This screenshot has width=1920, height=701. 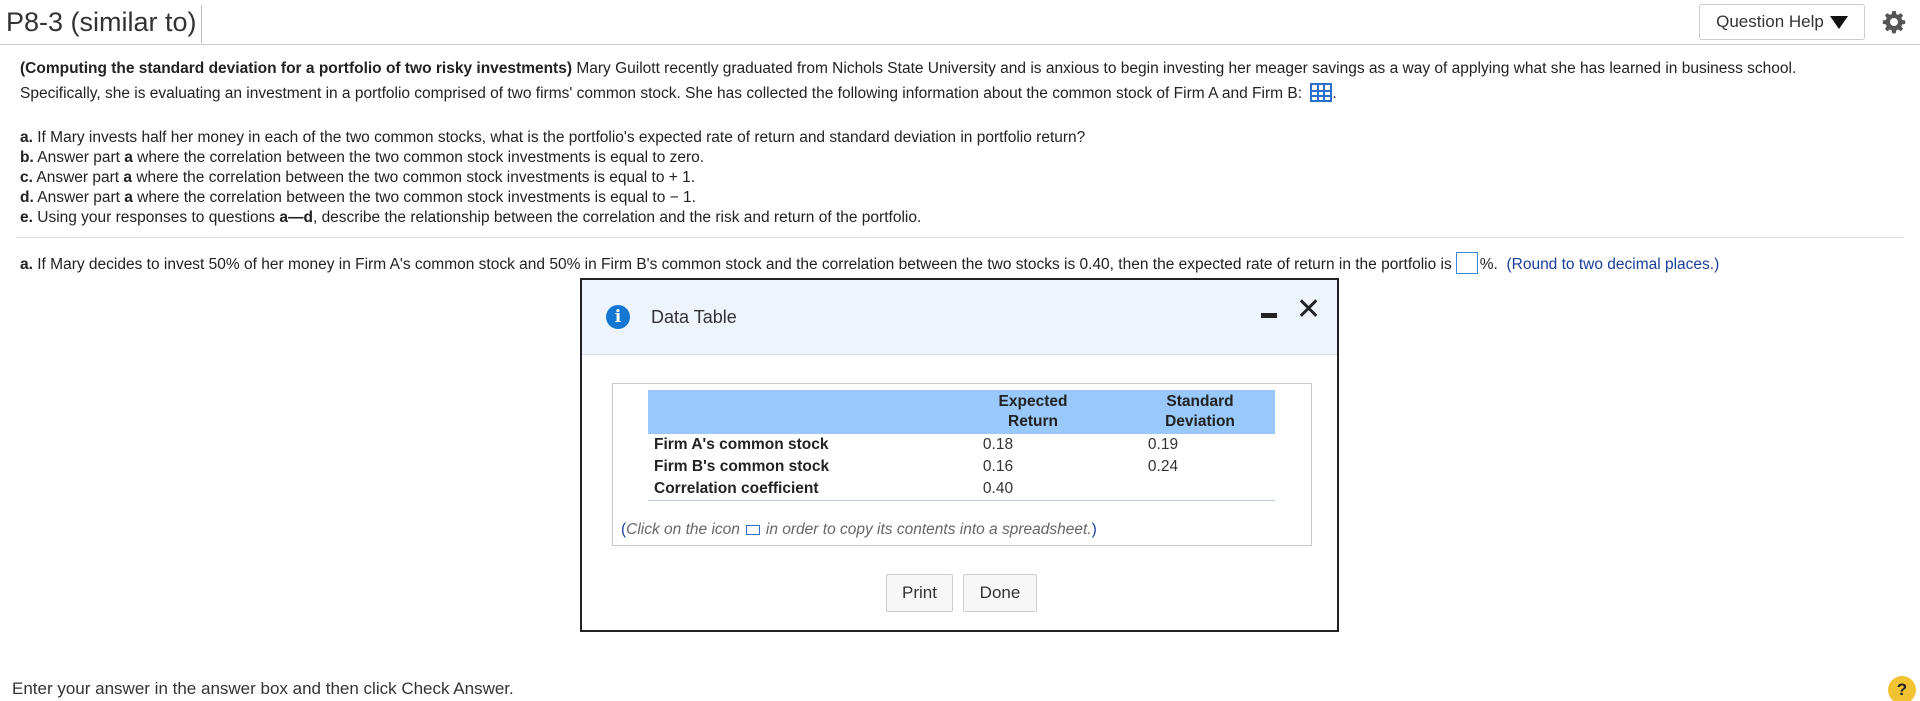 I want to click on problem-line-2-end: ., so click(x=1334, y=93).